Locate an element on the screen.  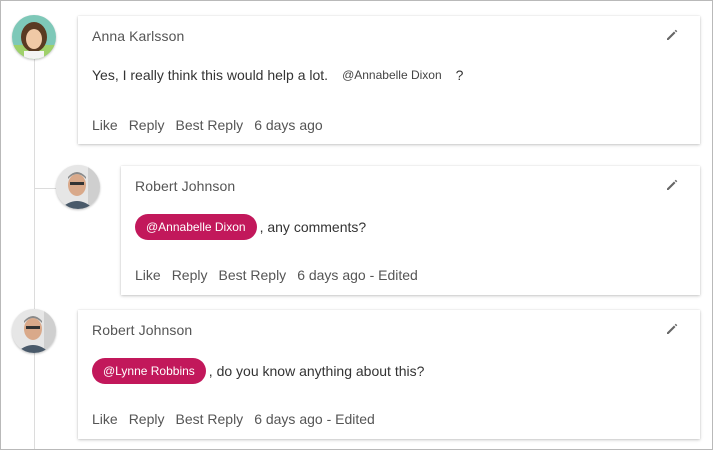
comment-actions: Like Reply Best Reply 6 days ago is located at coordinates (207, 125).